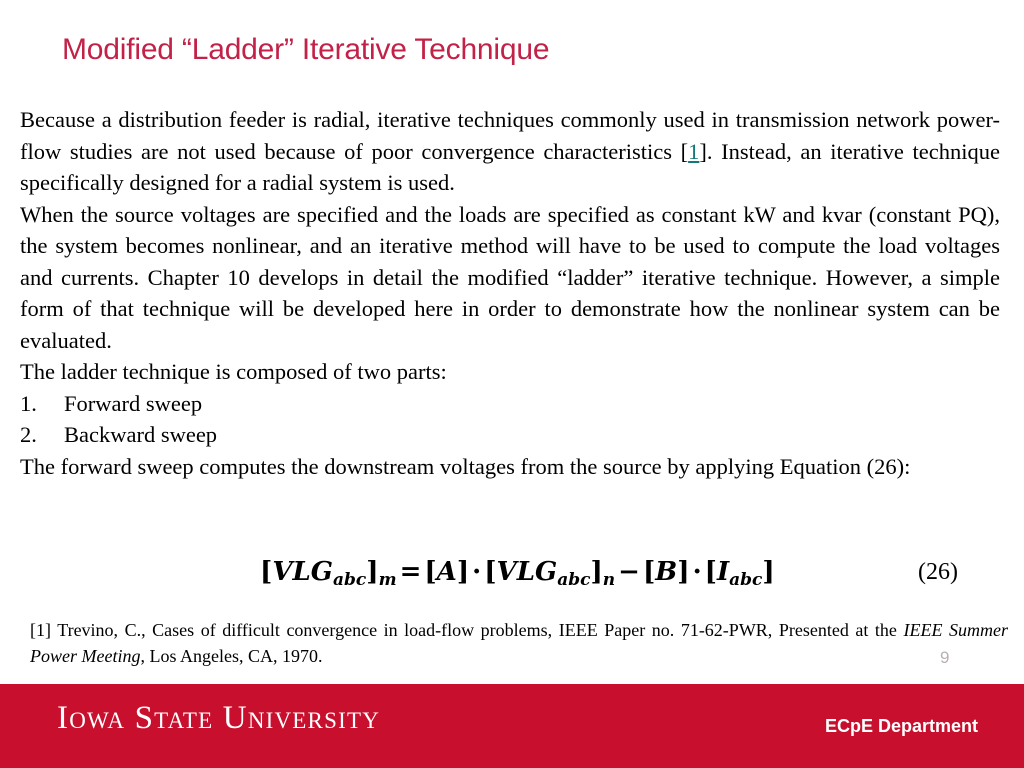  Describe the element at coordinates (306, 49) in the screenshot. I see `page-title: Modified “Ladder” Iterative Technique` at that location.